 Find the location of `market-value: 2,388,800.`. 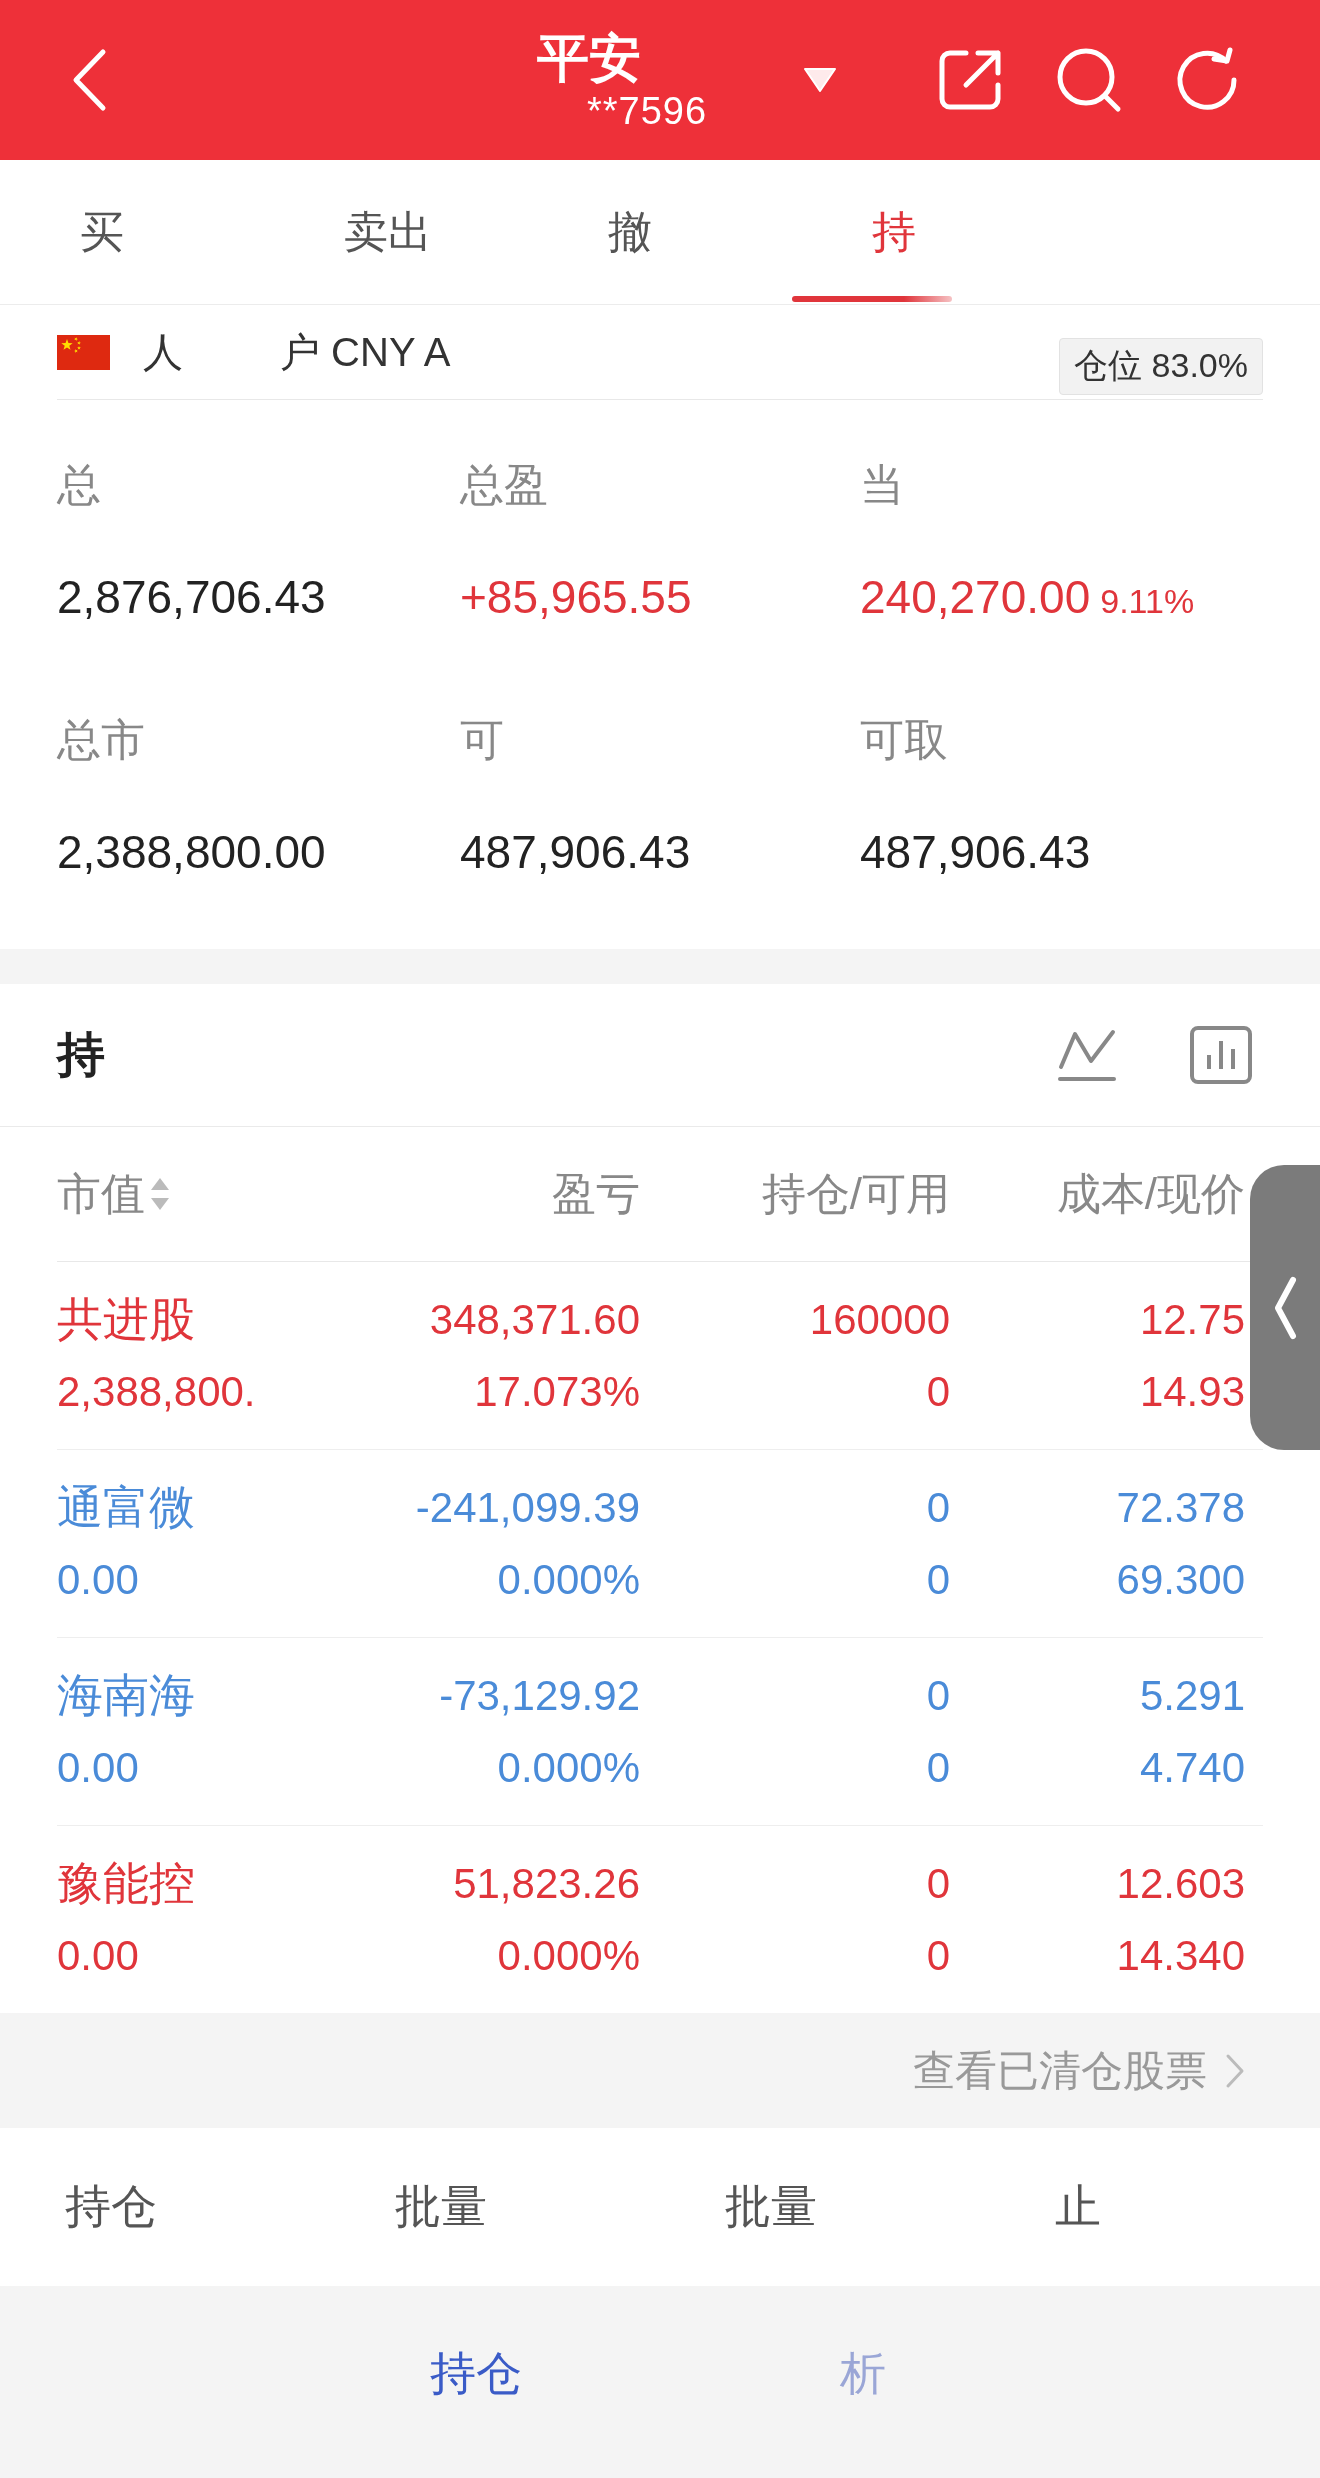

market-value: 2,388,800. is located at coordinates (156, 1392).